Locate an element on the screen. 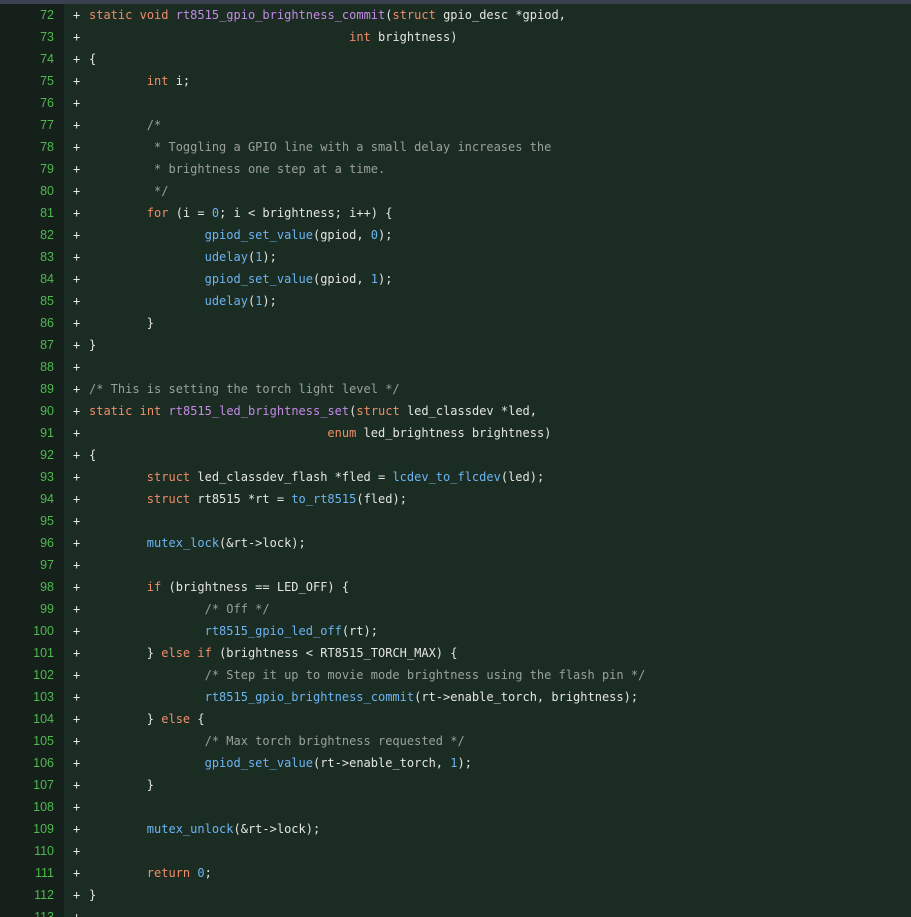  code-text: } is located at coordinates (92, 345).